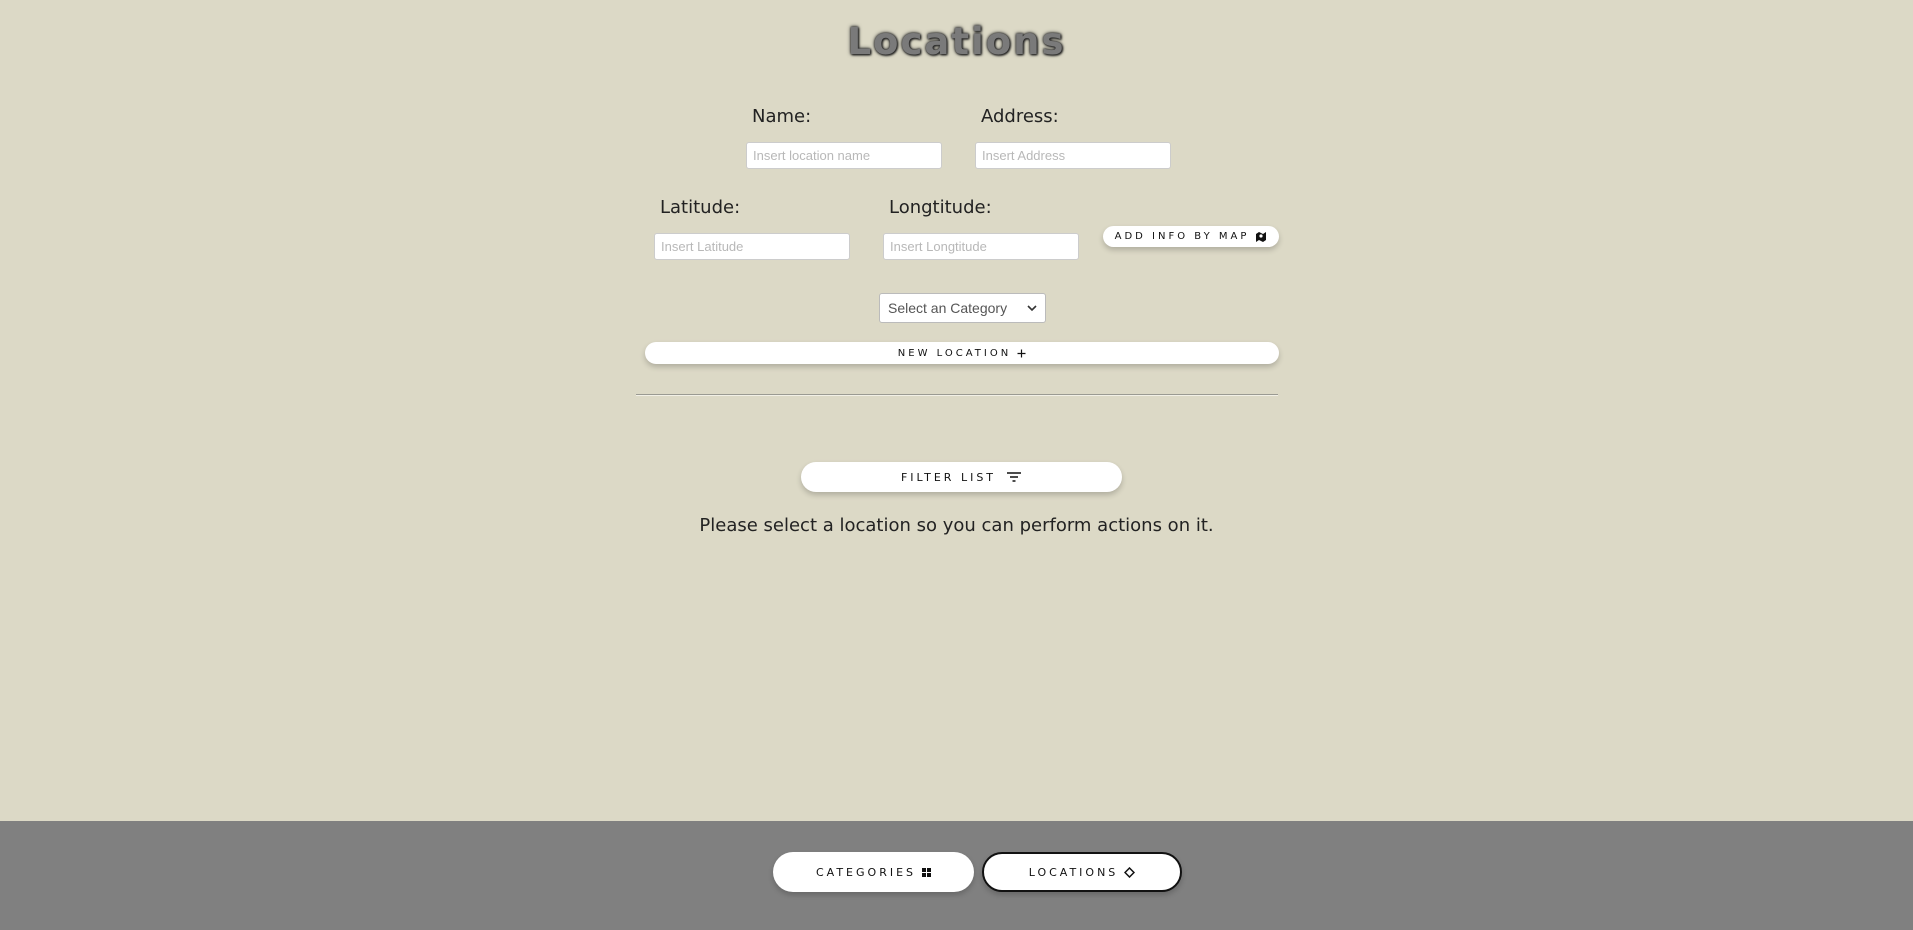  I want to click on filter-list-button: FILTER LIST, so click(961, 477).